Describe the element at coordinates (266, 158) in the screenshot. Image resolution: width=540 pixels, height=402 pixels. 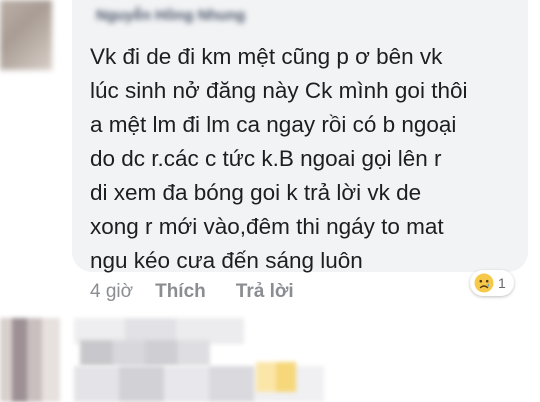
I see `comment-line: do dc r.các c tức k.B ngoai gọi lên r` at that location.